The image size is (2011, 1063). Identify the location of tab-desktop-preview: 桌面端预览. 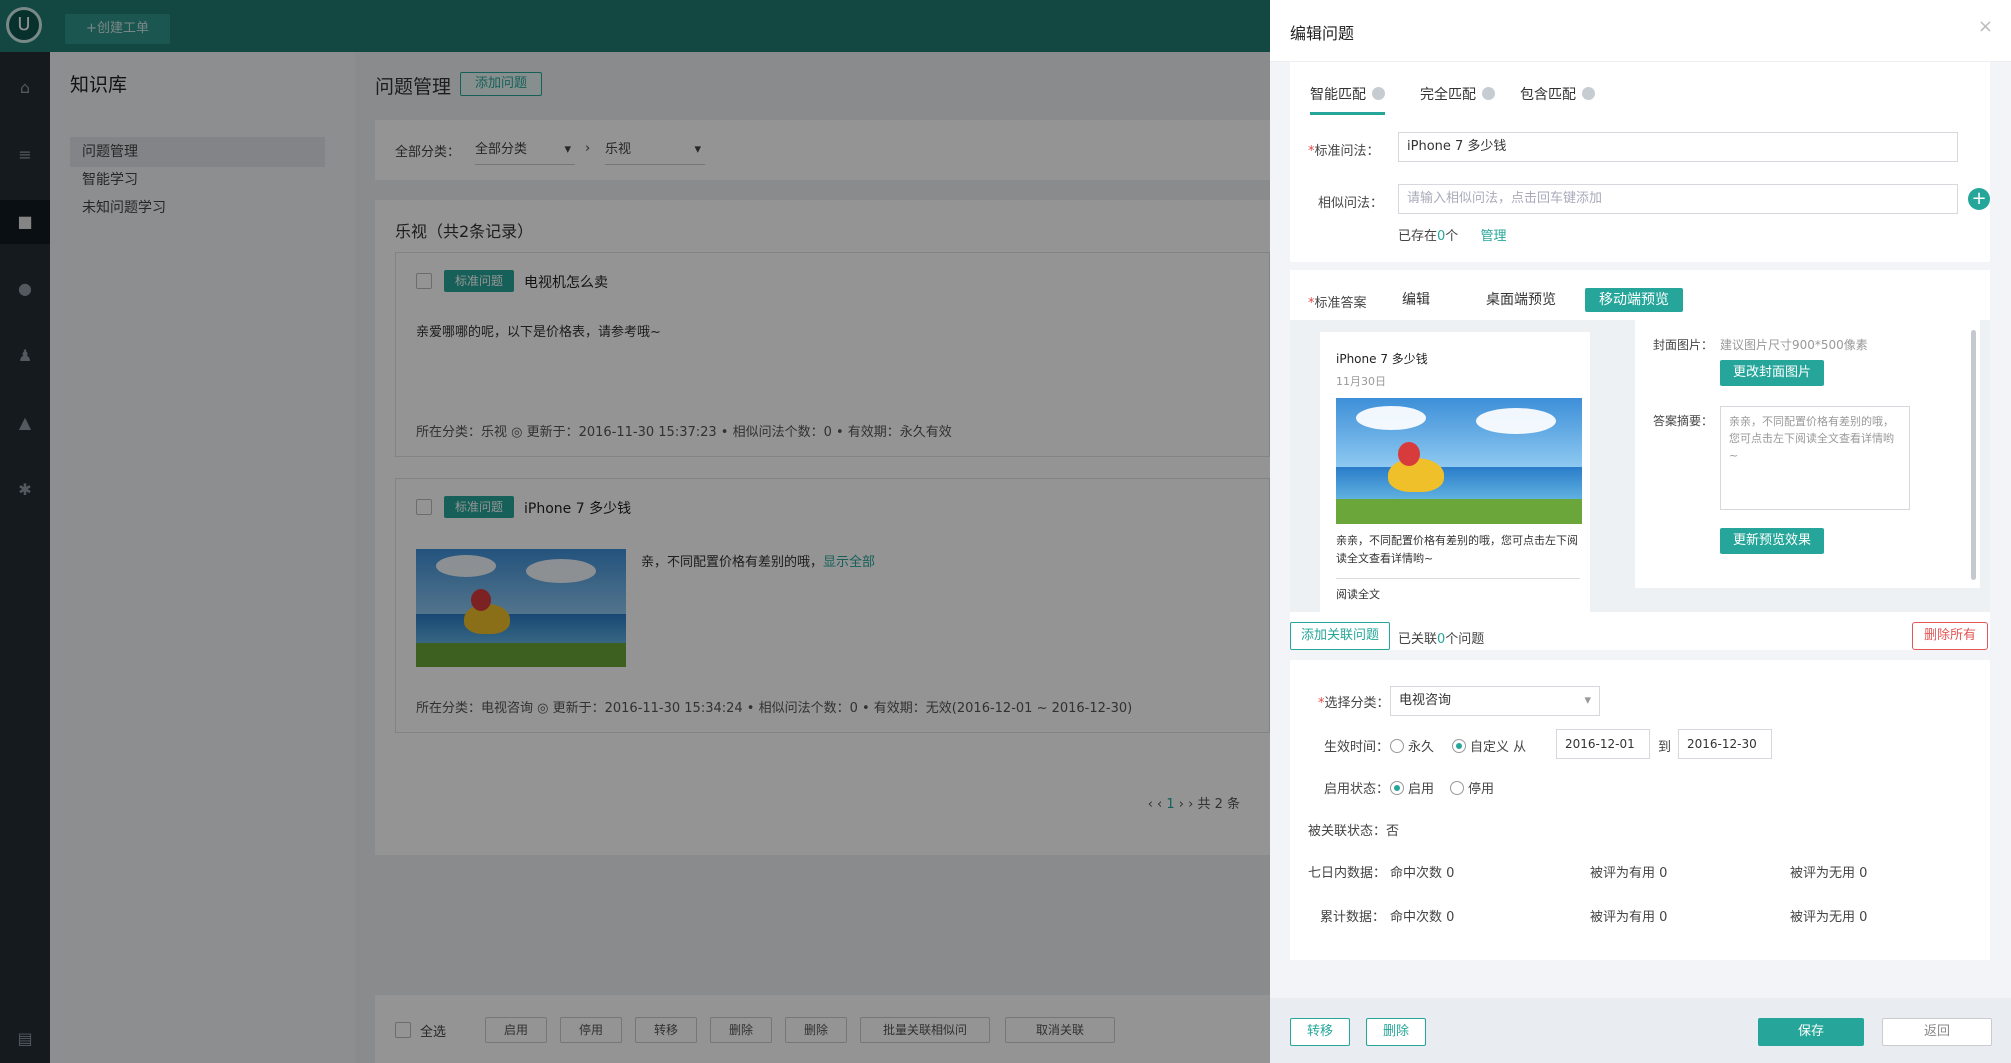
(1521, 300).